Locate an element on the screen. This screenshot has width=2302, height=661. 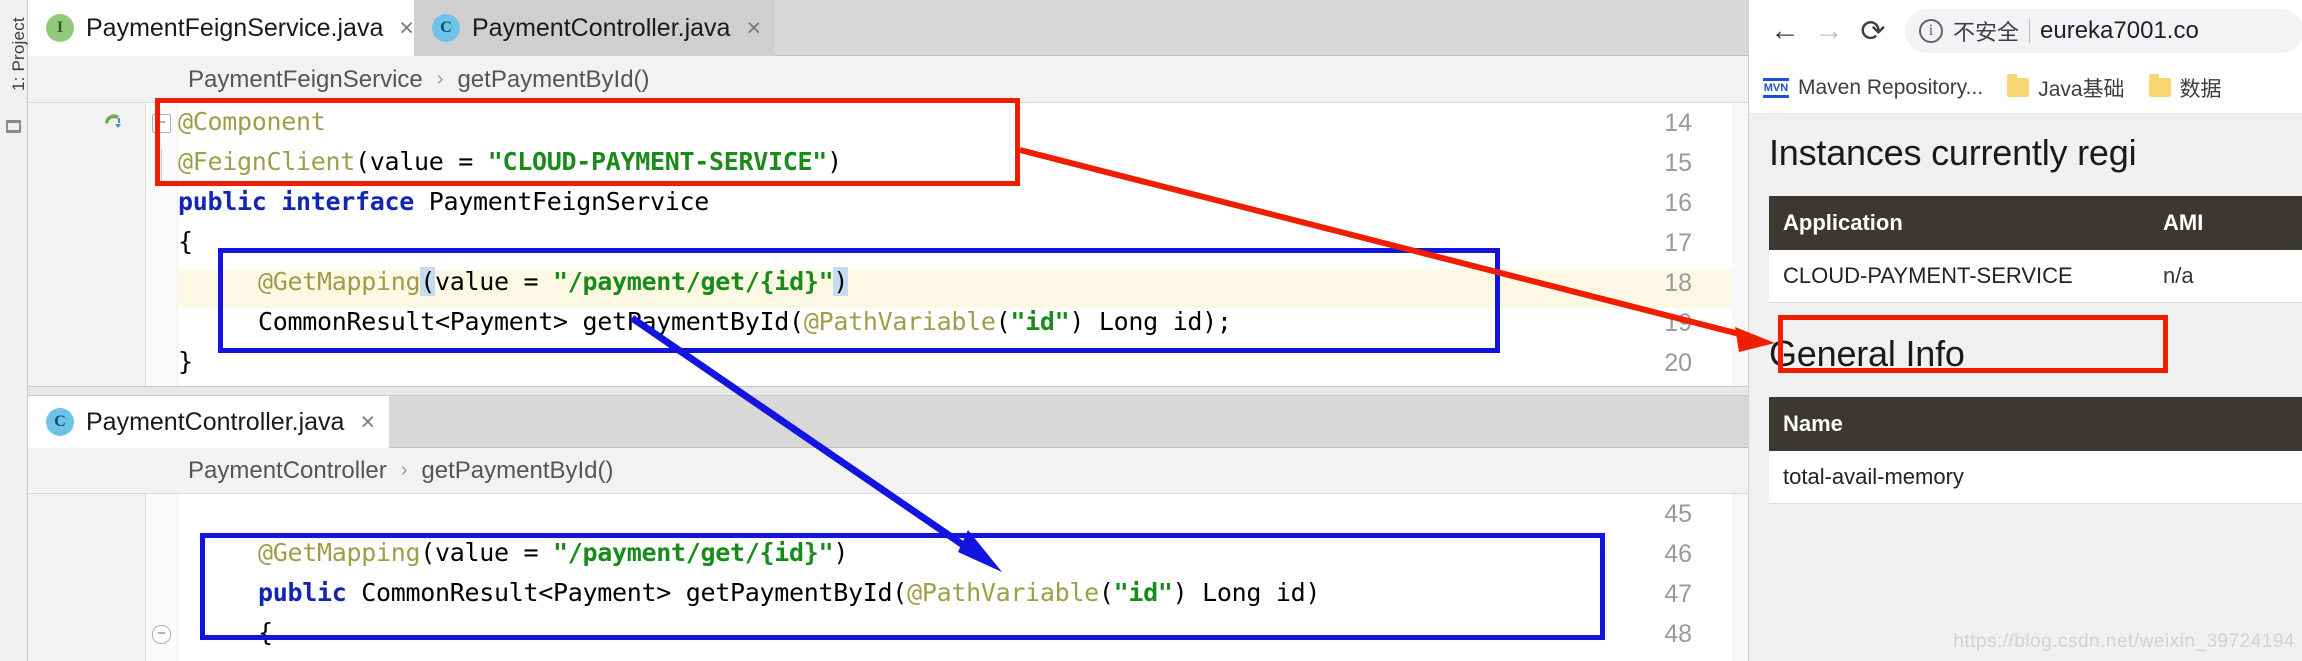
cell-general-name: total-avail-memory is located at coordinates (2035, 477).